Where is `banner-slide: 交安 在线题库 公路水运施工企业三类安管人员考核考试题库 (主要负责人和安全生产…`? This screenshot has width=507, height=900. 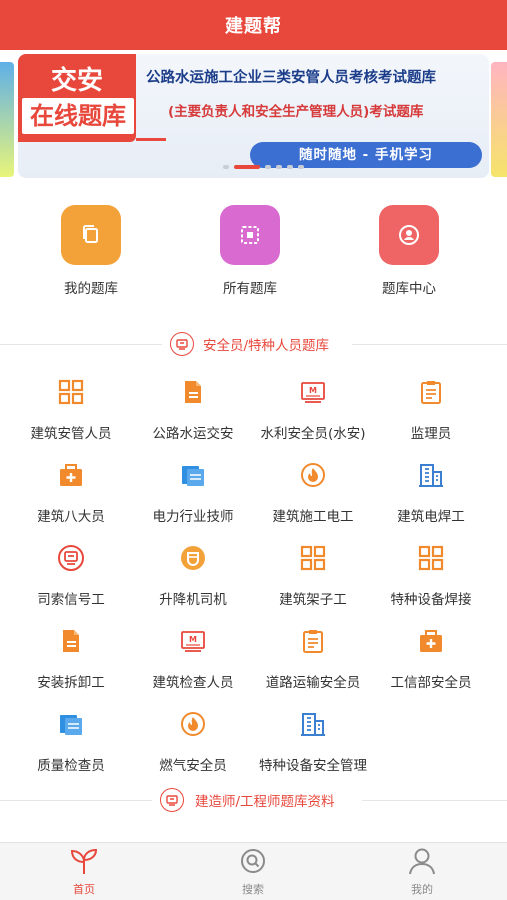 banner-slide: 交安 在线题库 公路水运施工企业三类安管人员考核考试题库 (主要负责人和安全生产… is located at coordinates (253, 116).